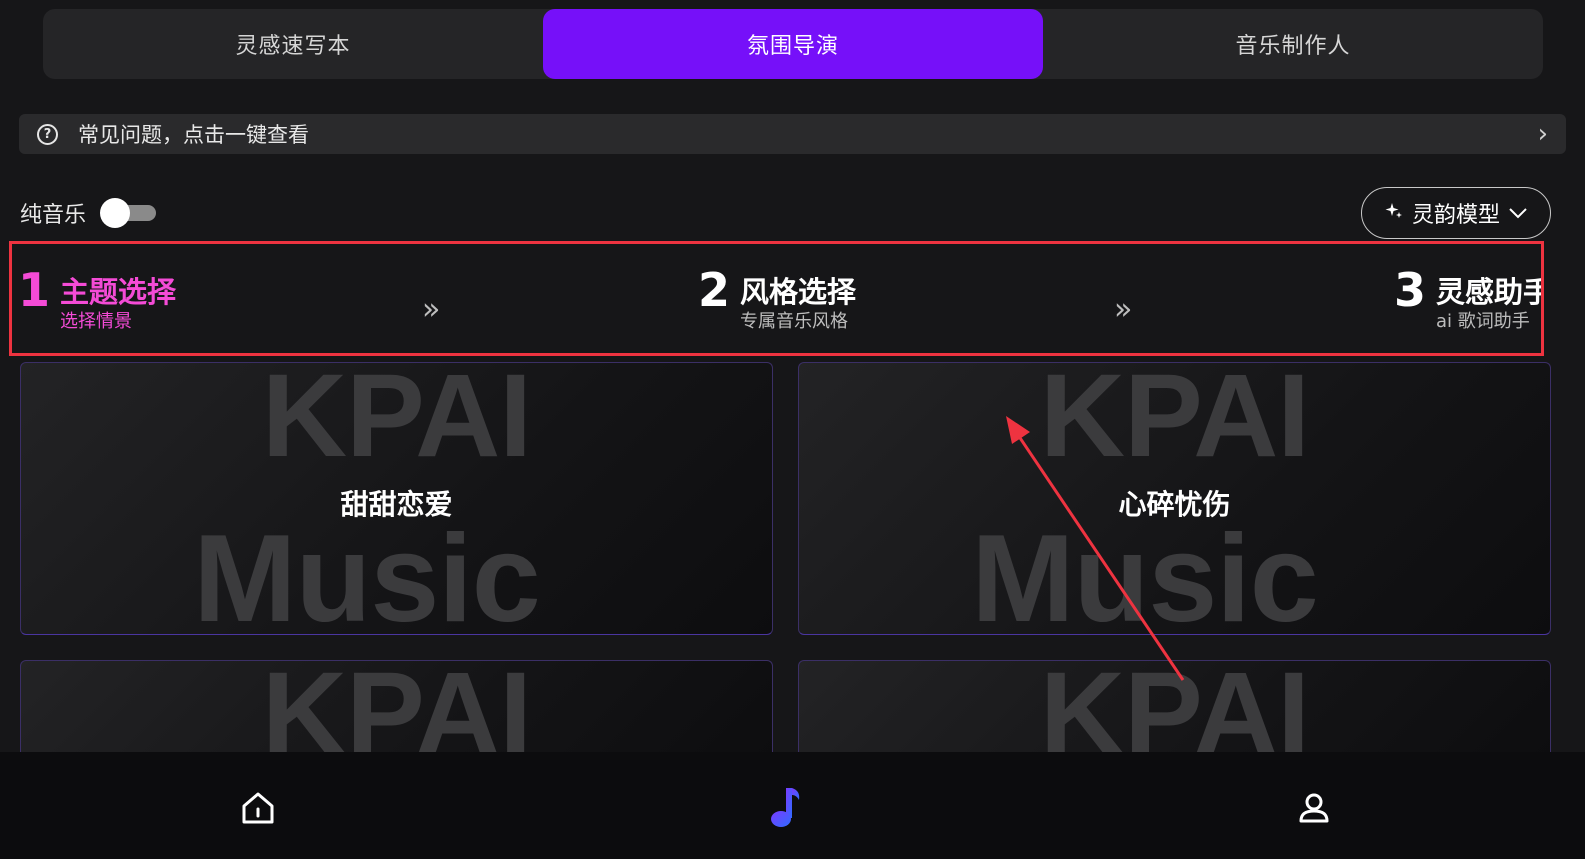  What do you see at coordinates (34, 290) in the screenshot?
I see `step-number: 1` at bounding box center [34, 290].